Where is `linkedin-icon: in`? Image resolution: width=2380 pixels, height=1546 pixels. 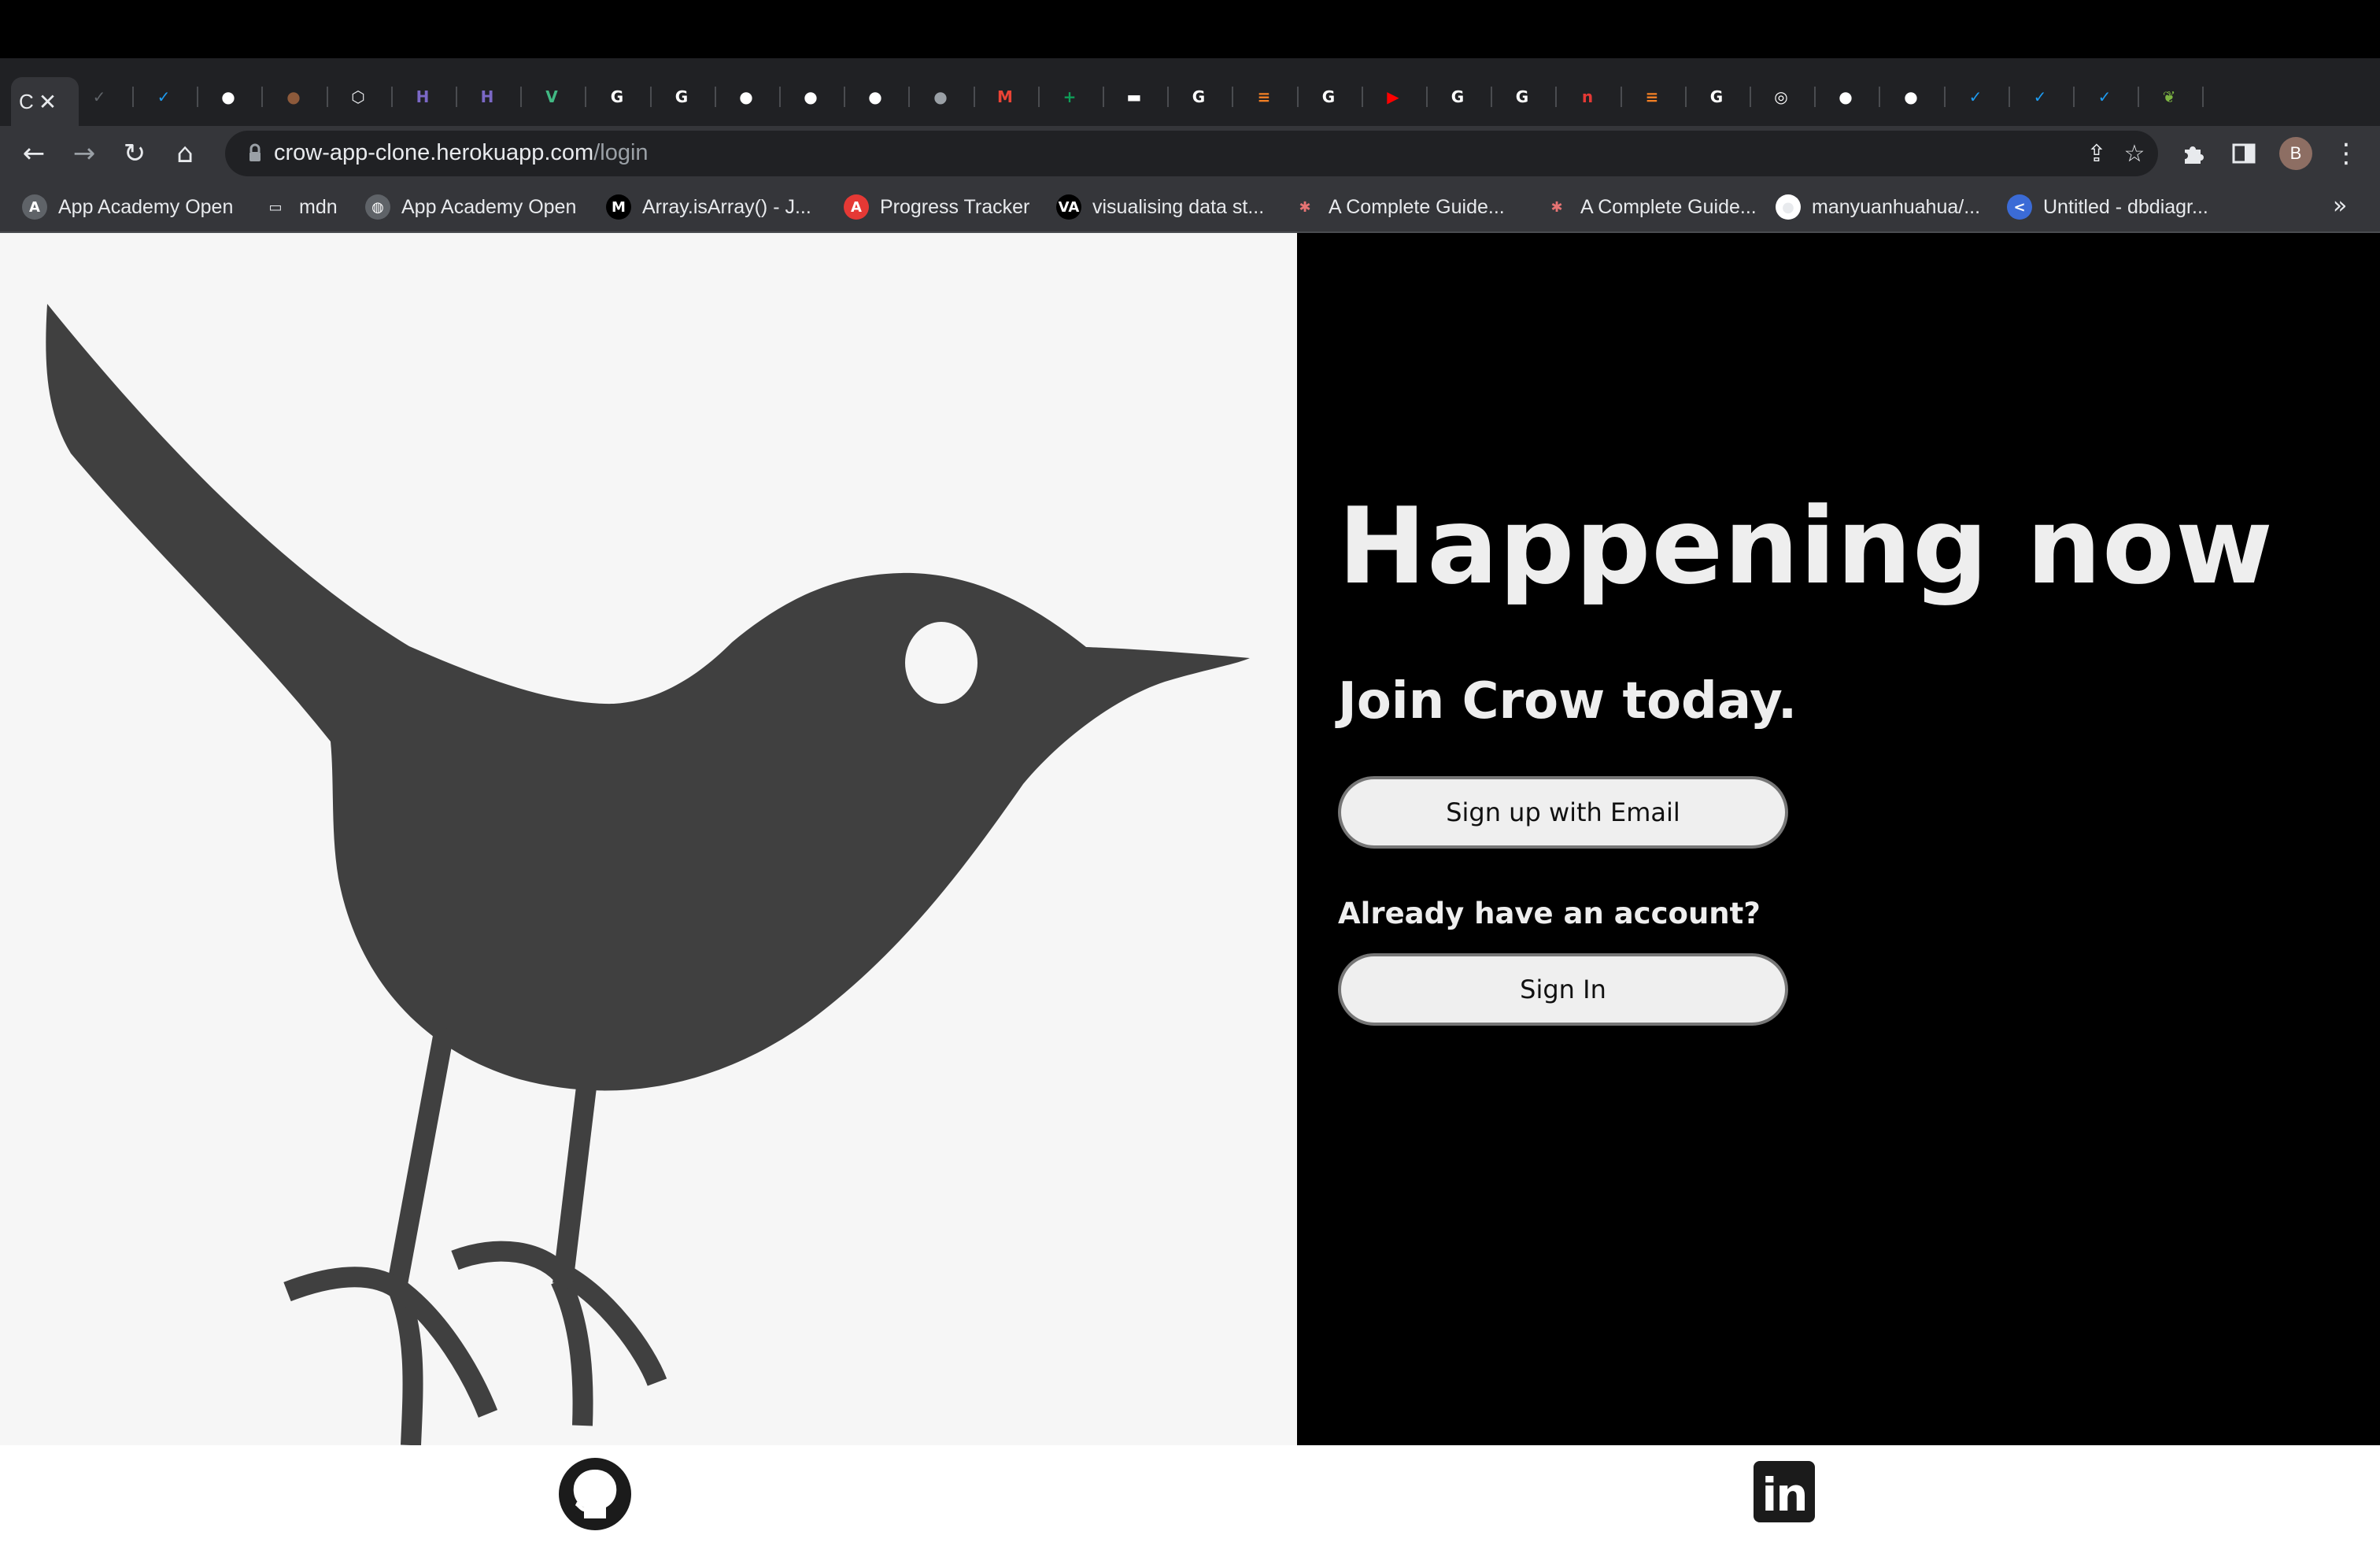
linkedin-icon: in is located at coordinates (1784, 1491).